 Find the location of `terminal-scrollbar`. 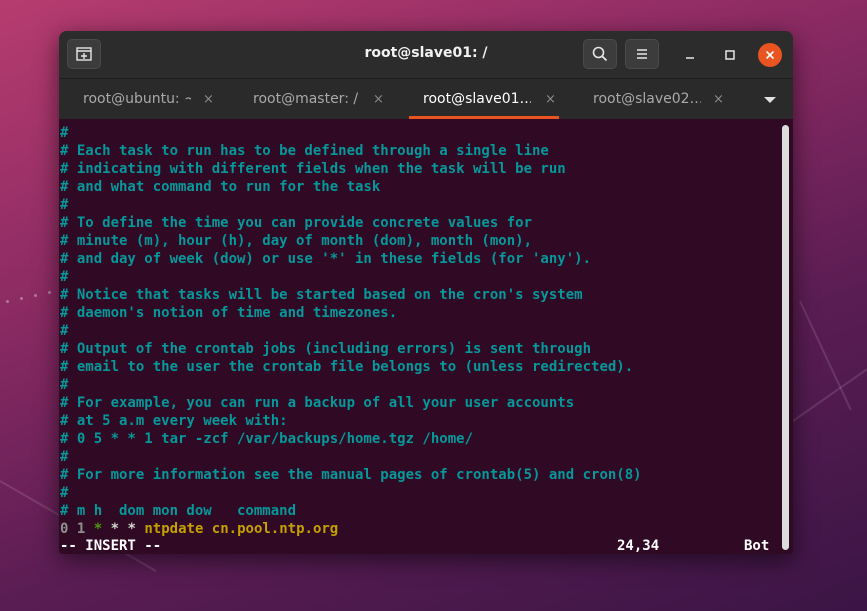

terminal-scrollbar is located at coordinates (785, 337).